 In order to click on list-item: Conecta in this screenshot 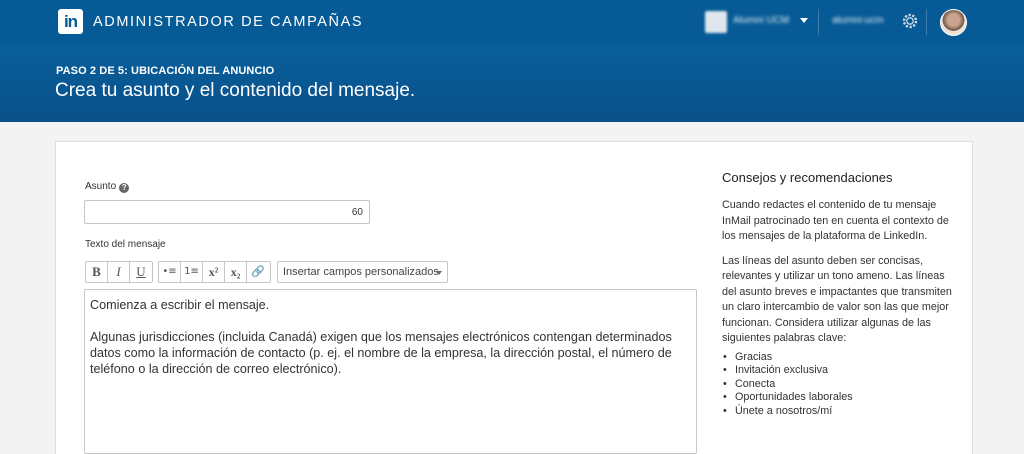, I will do `click(840, 385)`.